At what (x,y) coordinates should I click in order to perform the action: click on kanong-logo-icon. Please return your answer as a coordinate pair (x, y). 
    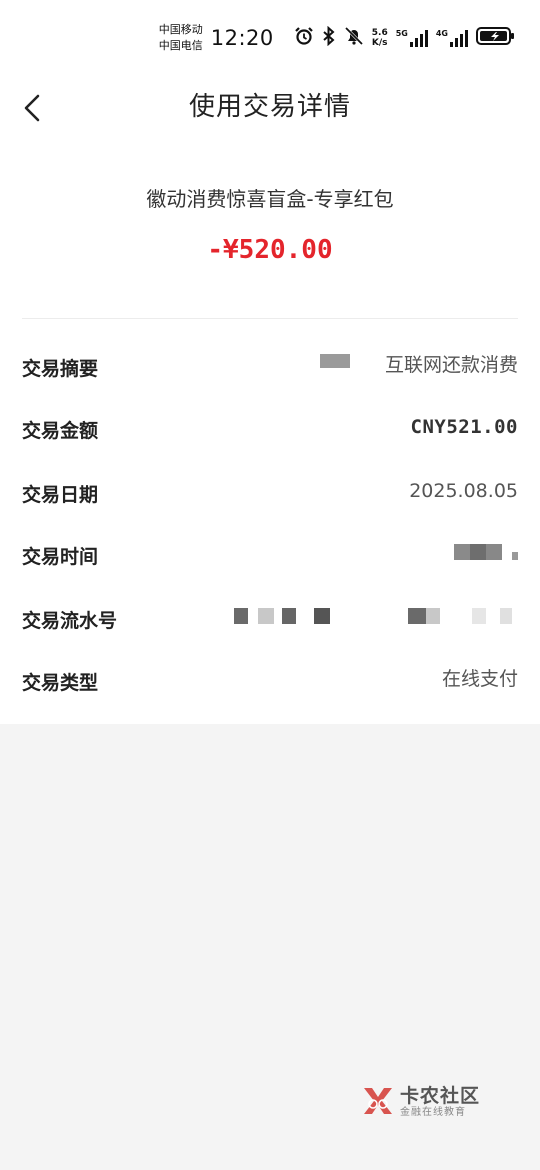
    Looking at the image, I should click on (378, 1102).